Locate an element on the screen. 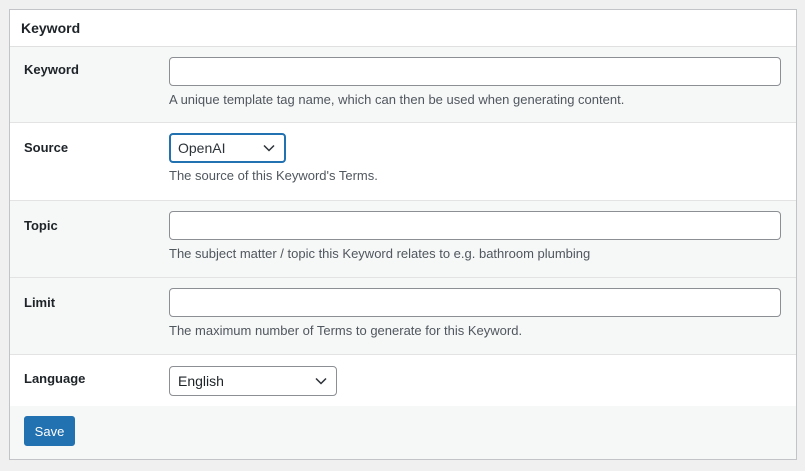  limit-input is located at coordinates (475, 302).